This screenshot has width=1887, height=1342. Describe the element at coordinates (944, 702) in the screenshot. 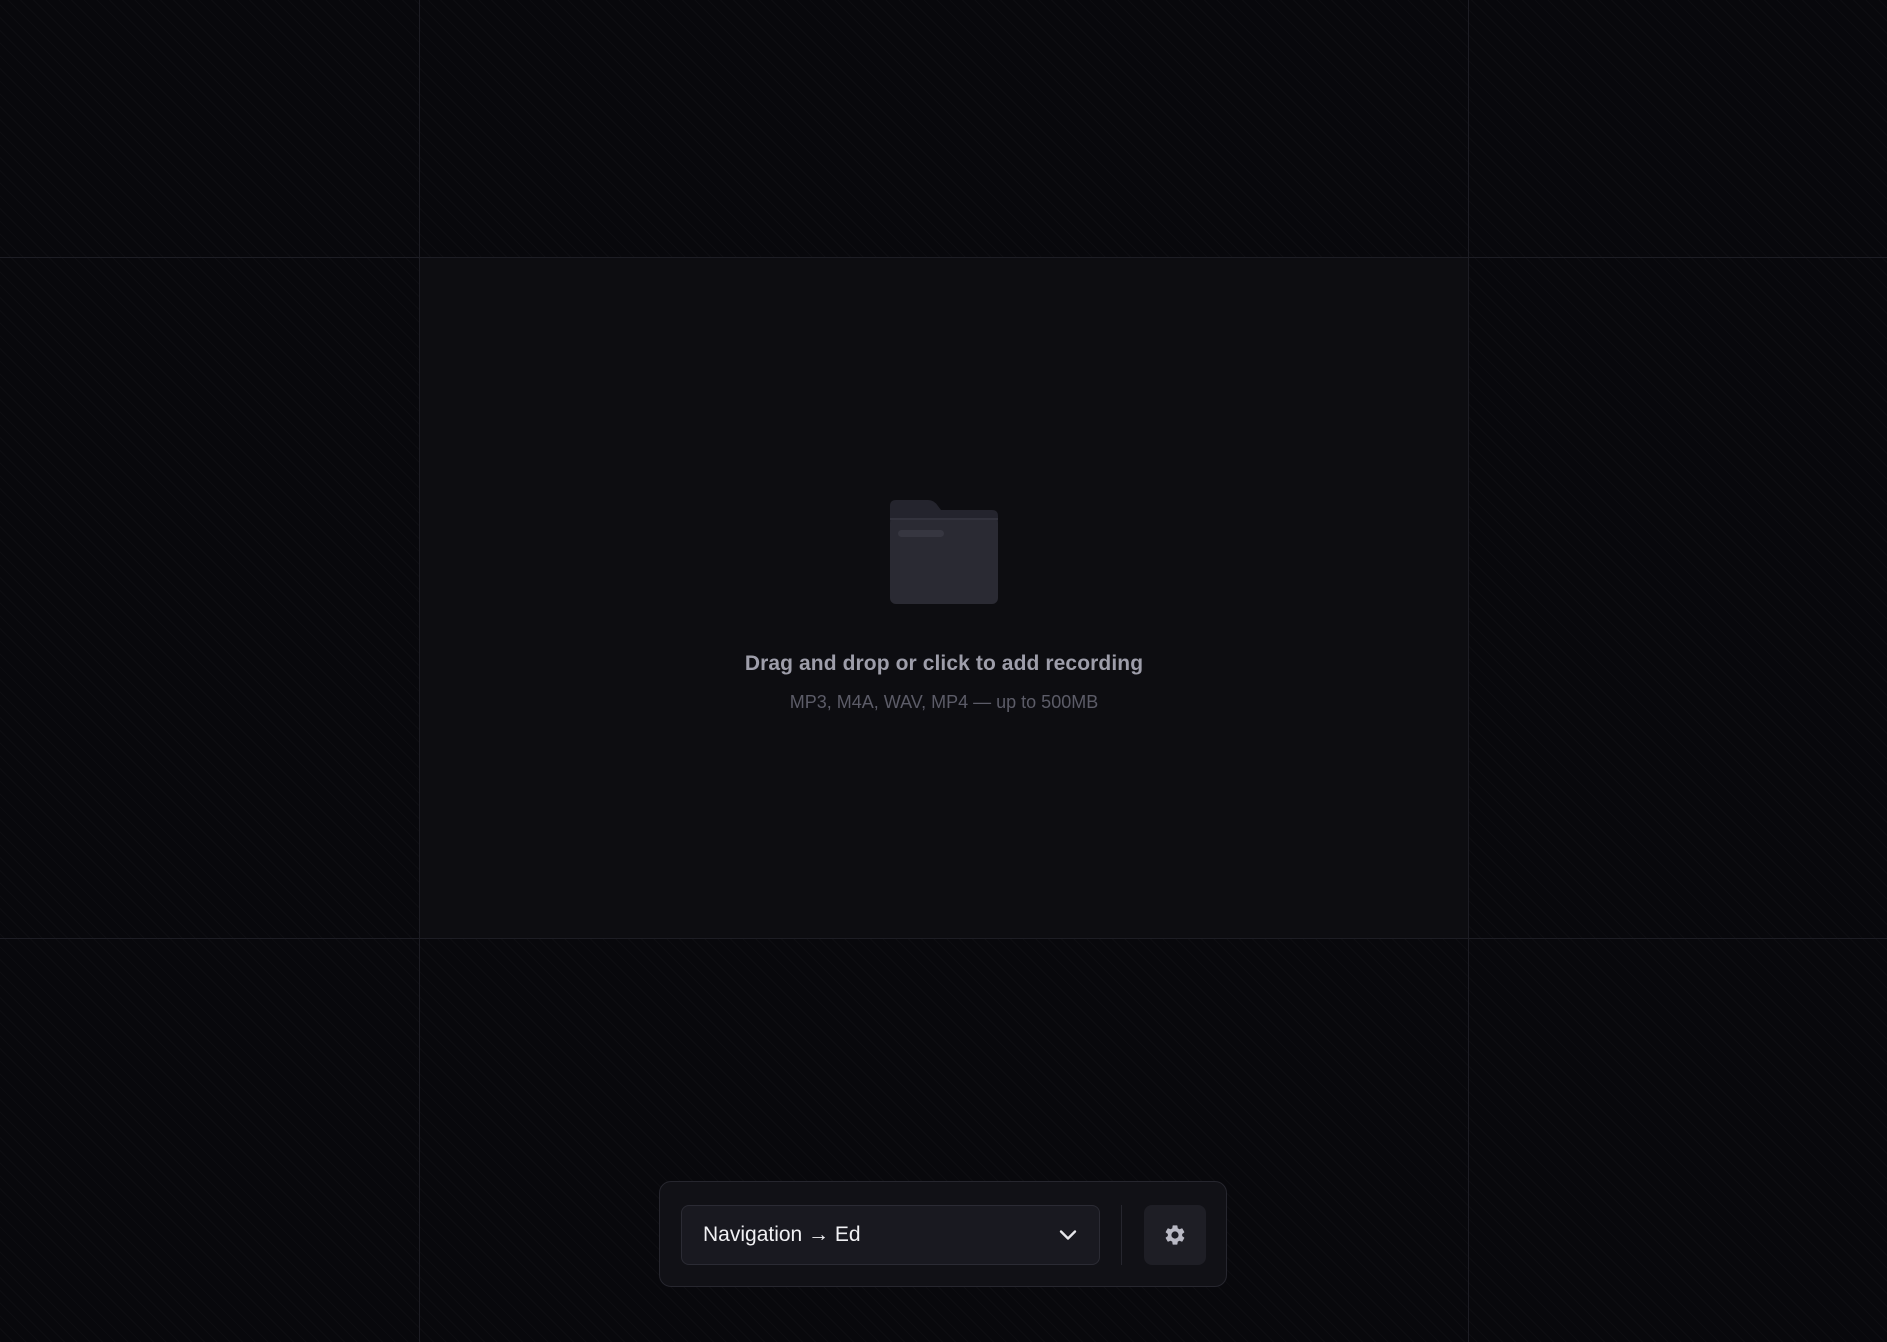

I see `dropzone-formats: MP3, M4A, WAV, MP4 — up to 500MB` at that location.